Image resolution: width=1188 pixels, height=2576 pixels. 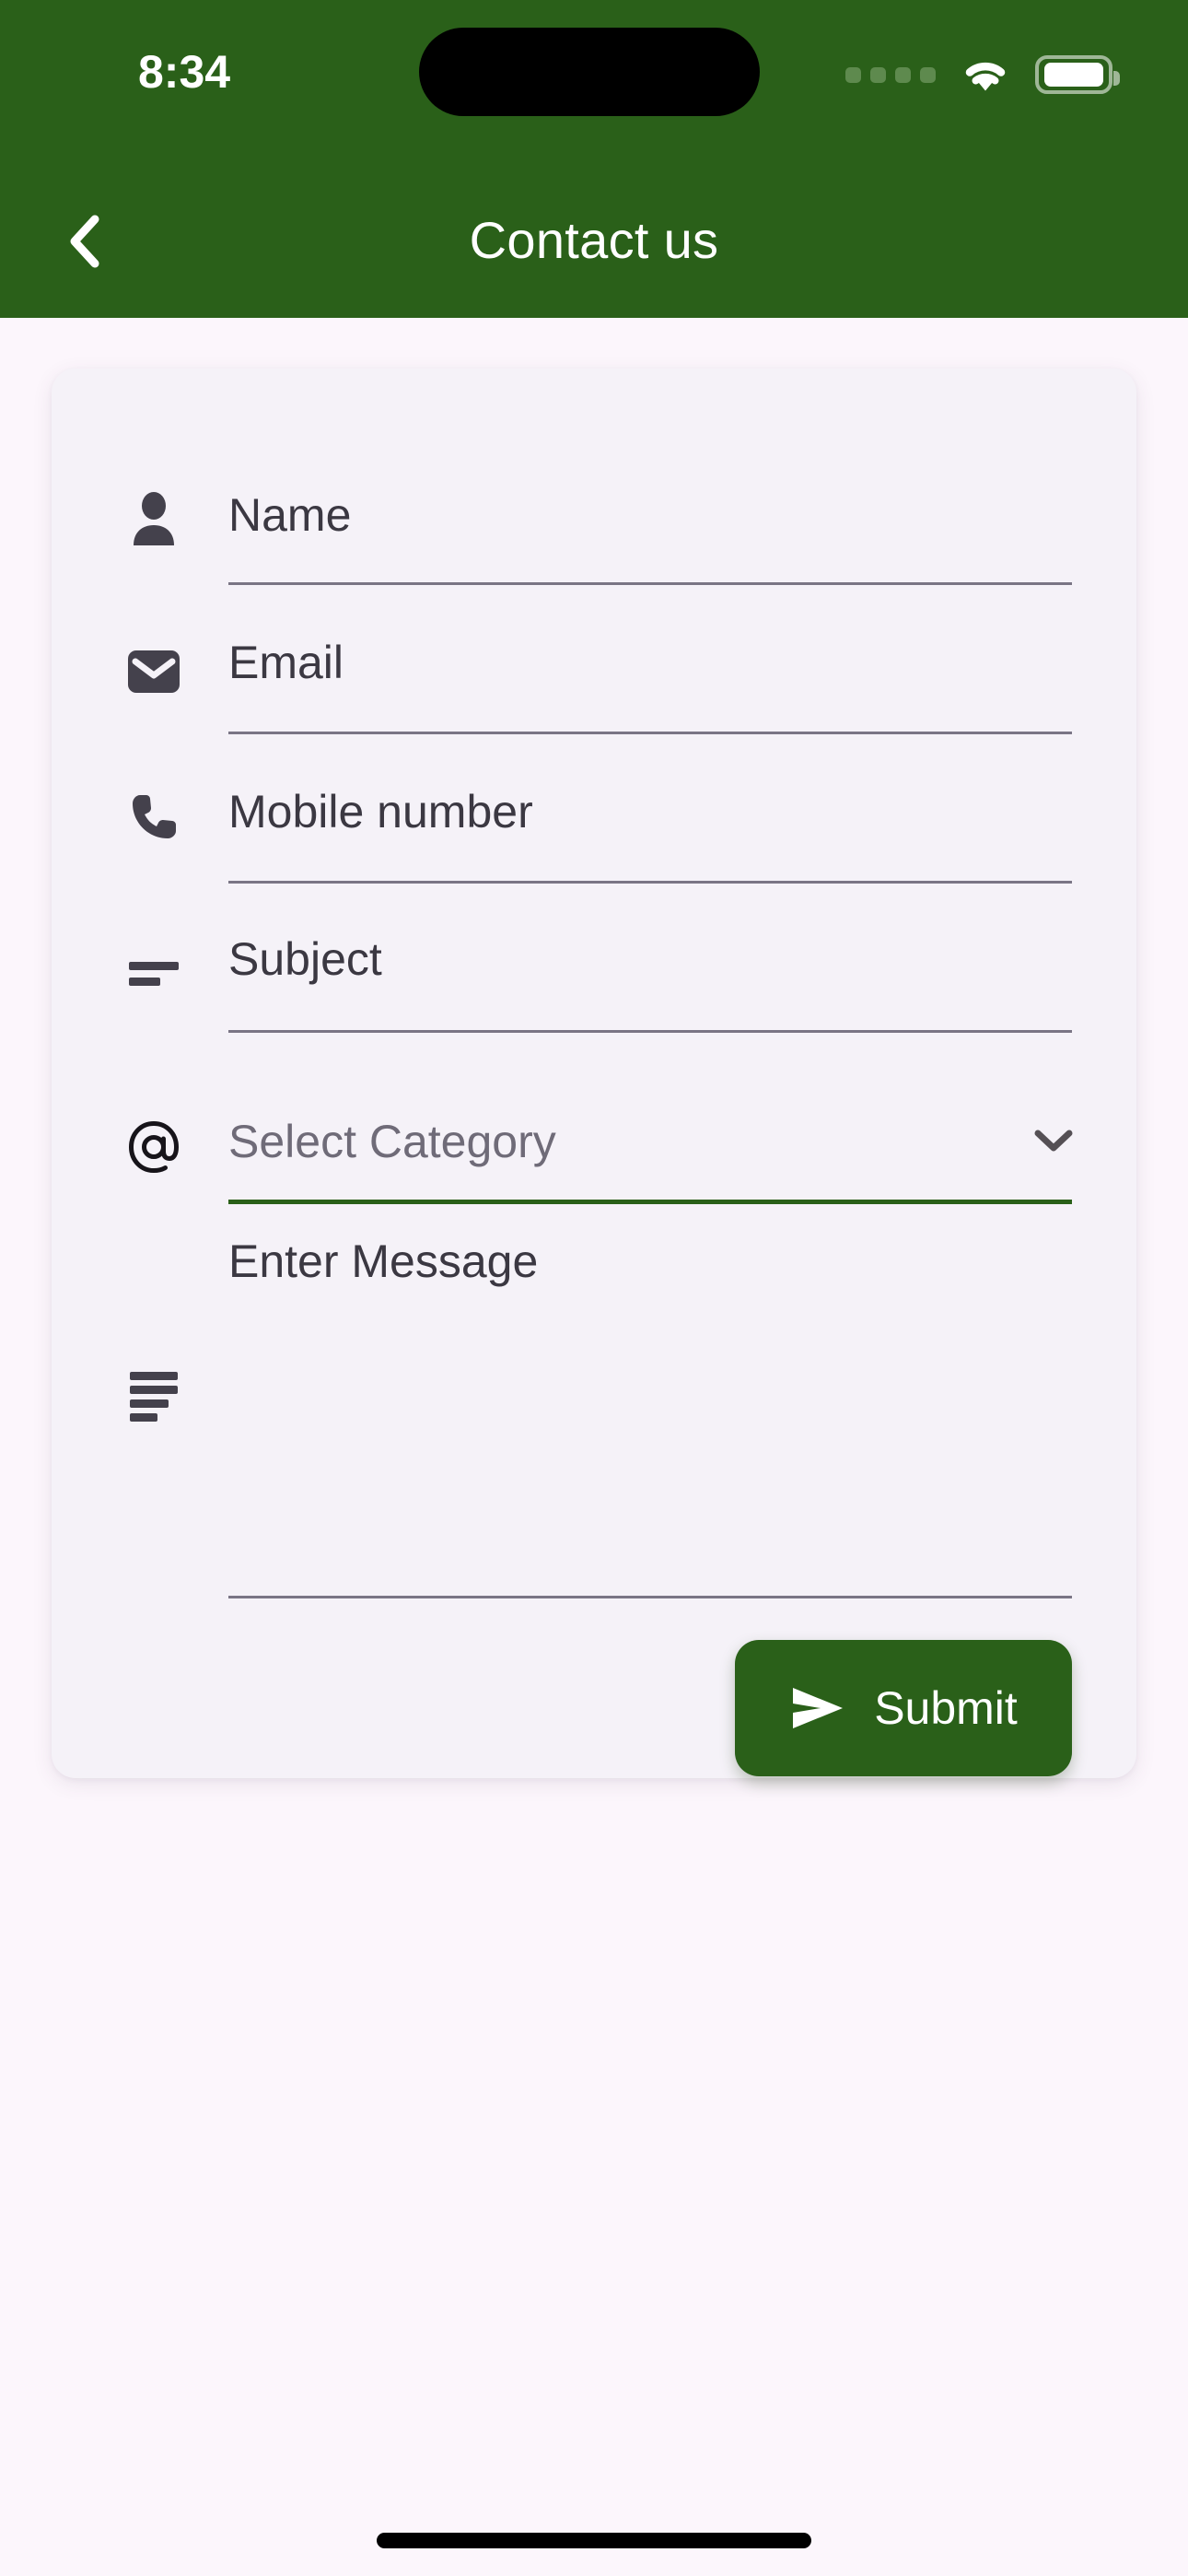 What do you see at coordinates (153, 1395) in the screenshot?
I see `notes-icon` at bounding box center [153, 1395].